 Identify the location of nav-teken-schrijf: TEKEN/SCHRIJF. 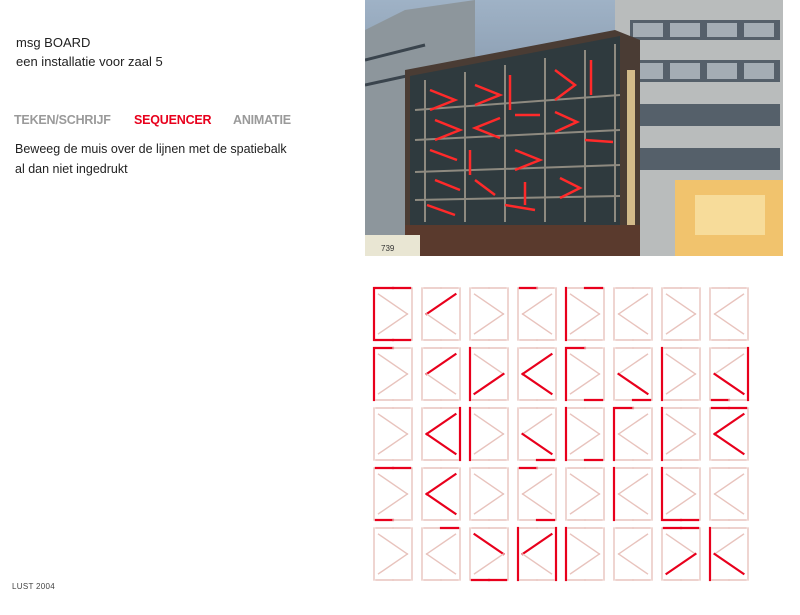
(62, 120).